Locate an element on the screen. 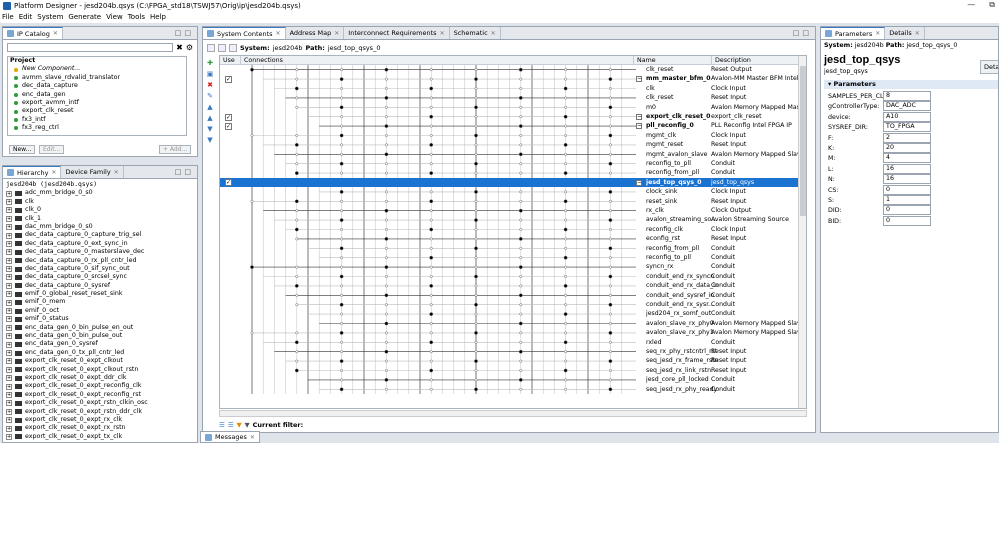  hierarchy-item: + emif_0_global_reset_reset_sink is located at coordinates (101, 294).